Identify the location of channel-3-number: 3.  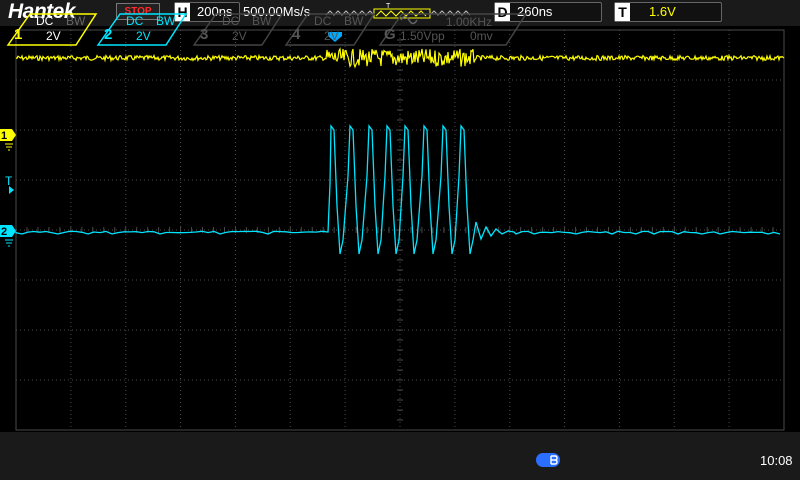
(204, 34).